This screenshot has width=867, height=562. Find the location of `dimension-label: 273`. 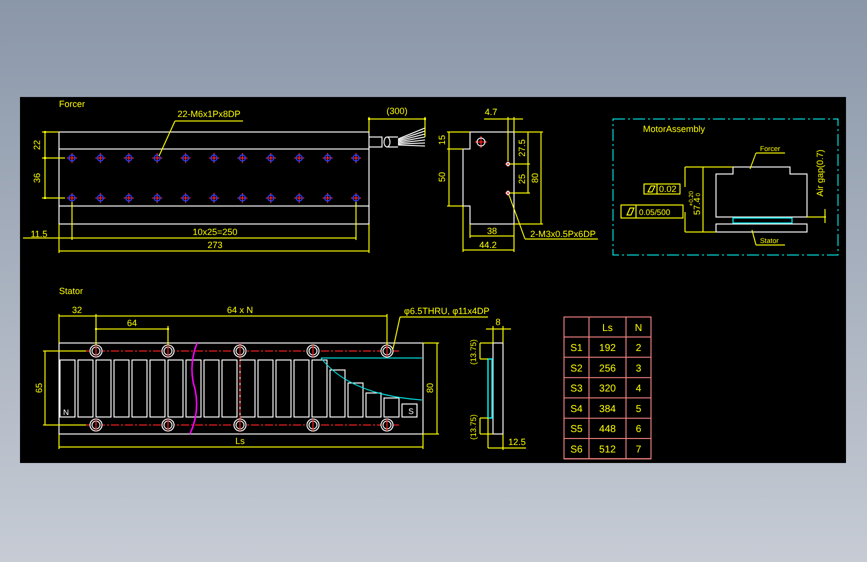

dimension-label: 273 is located at coordinates (215, 245).